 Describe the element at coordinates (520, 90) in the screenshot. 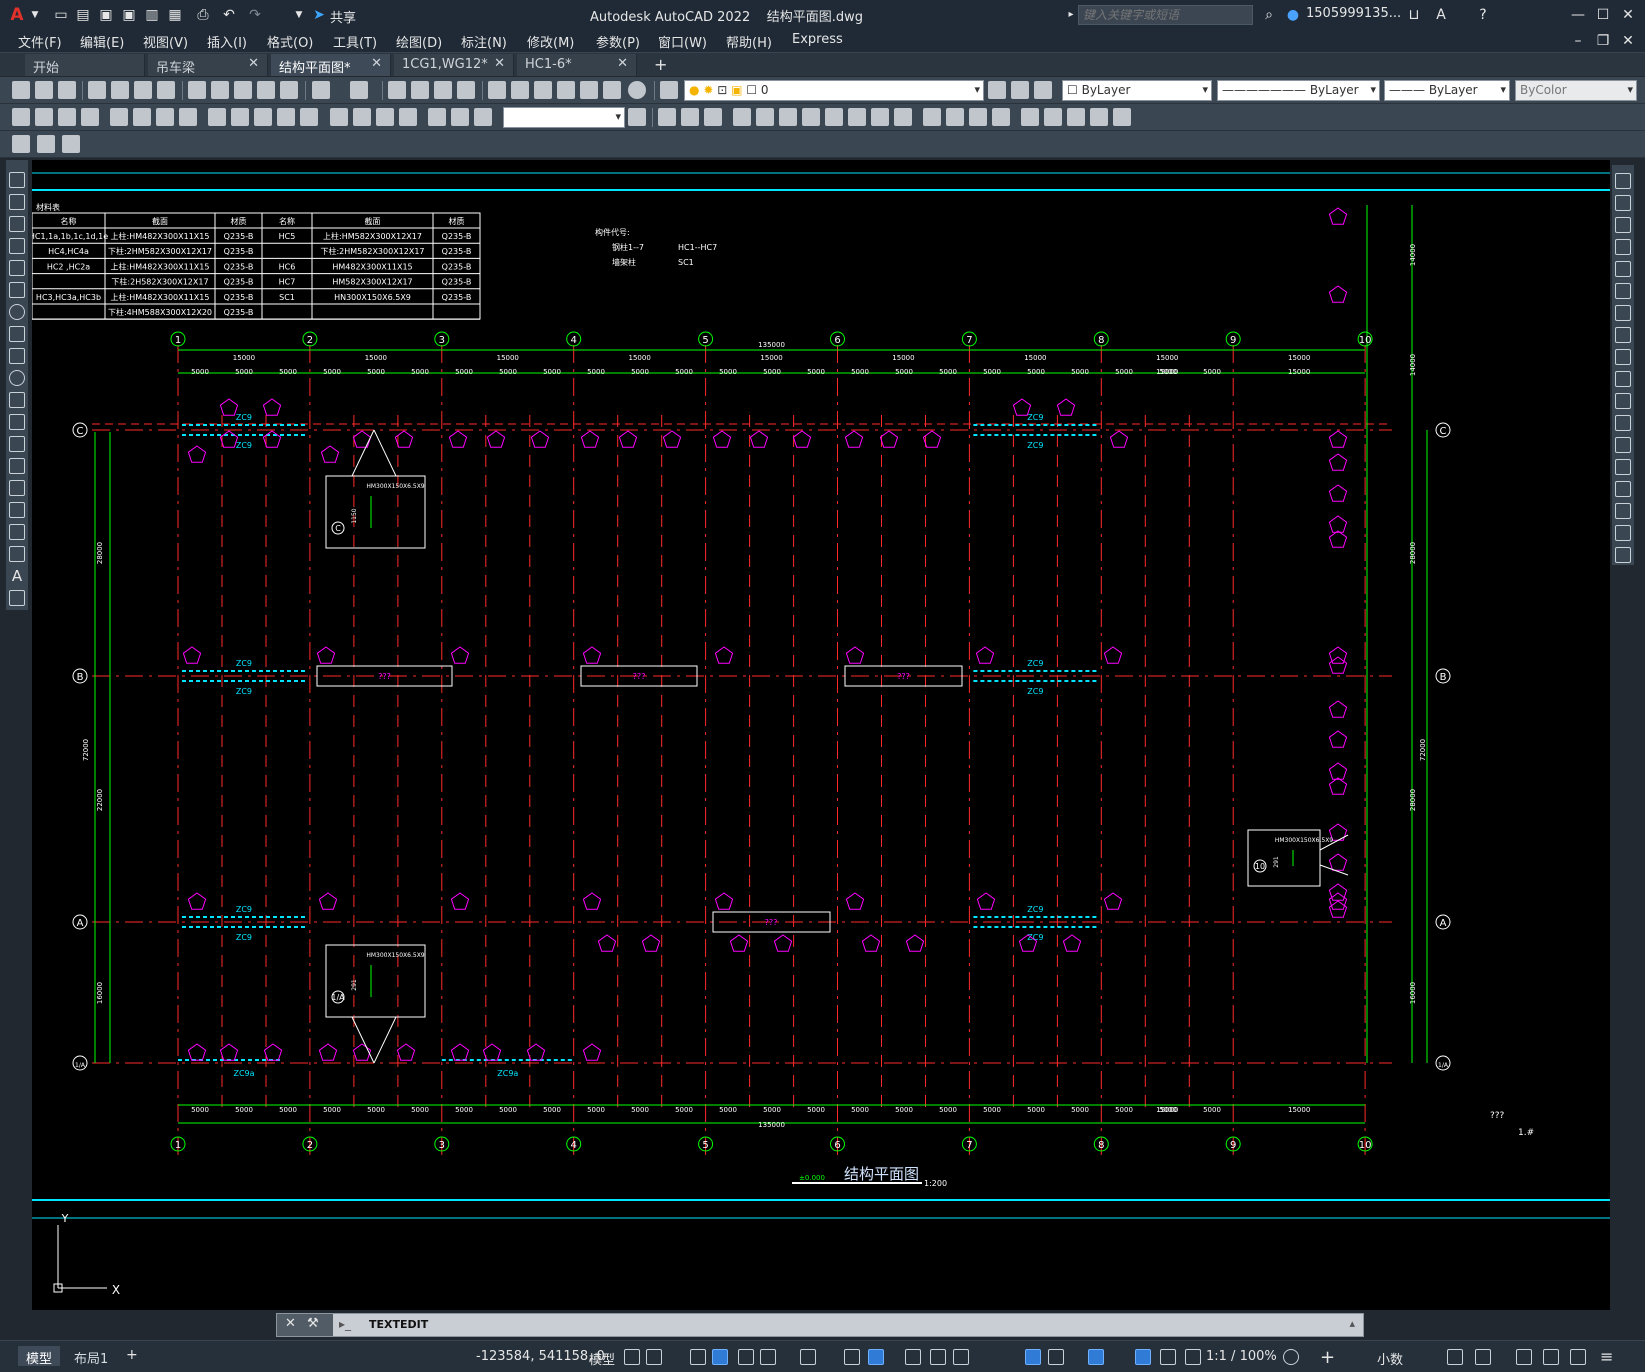

I see `design-center-icon` at that location.